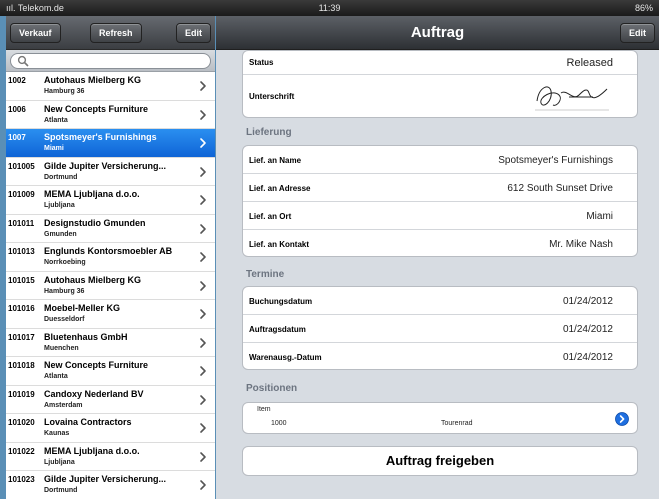 This screenshot has width=659, height=499. I want to click on position-item-name: Tourenrad, so click(457, 423).